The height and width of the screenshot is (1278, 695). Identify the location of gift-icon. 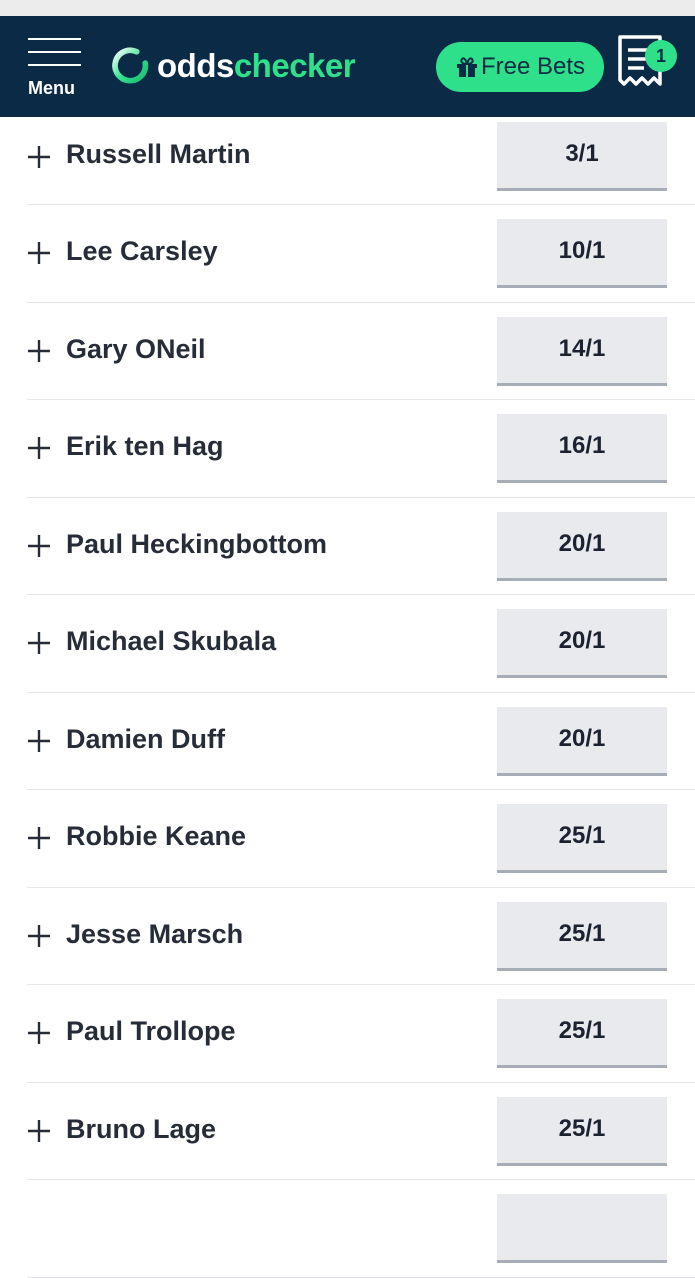
(466, 67).